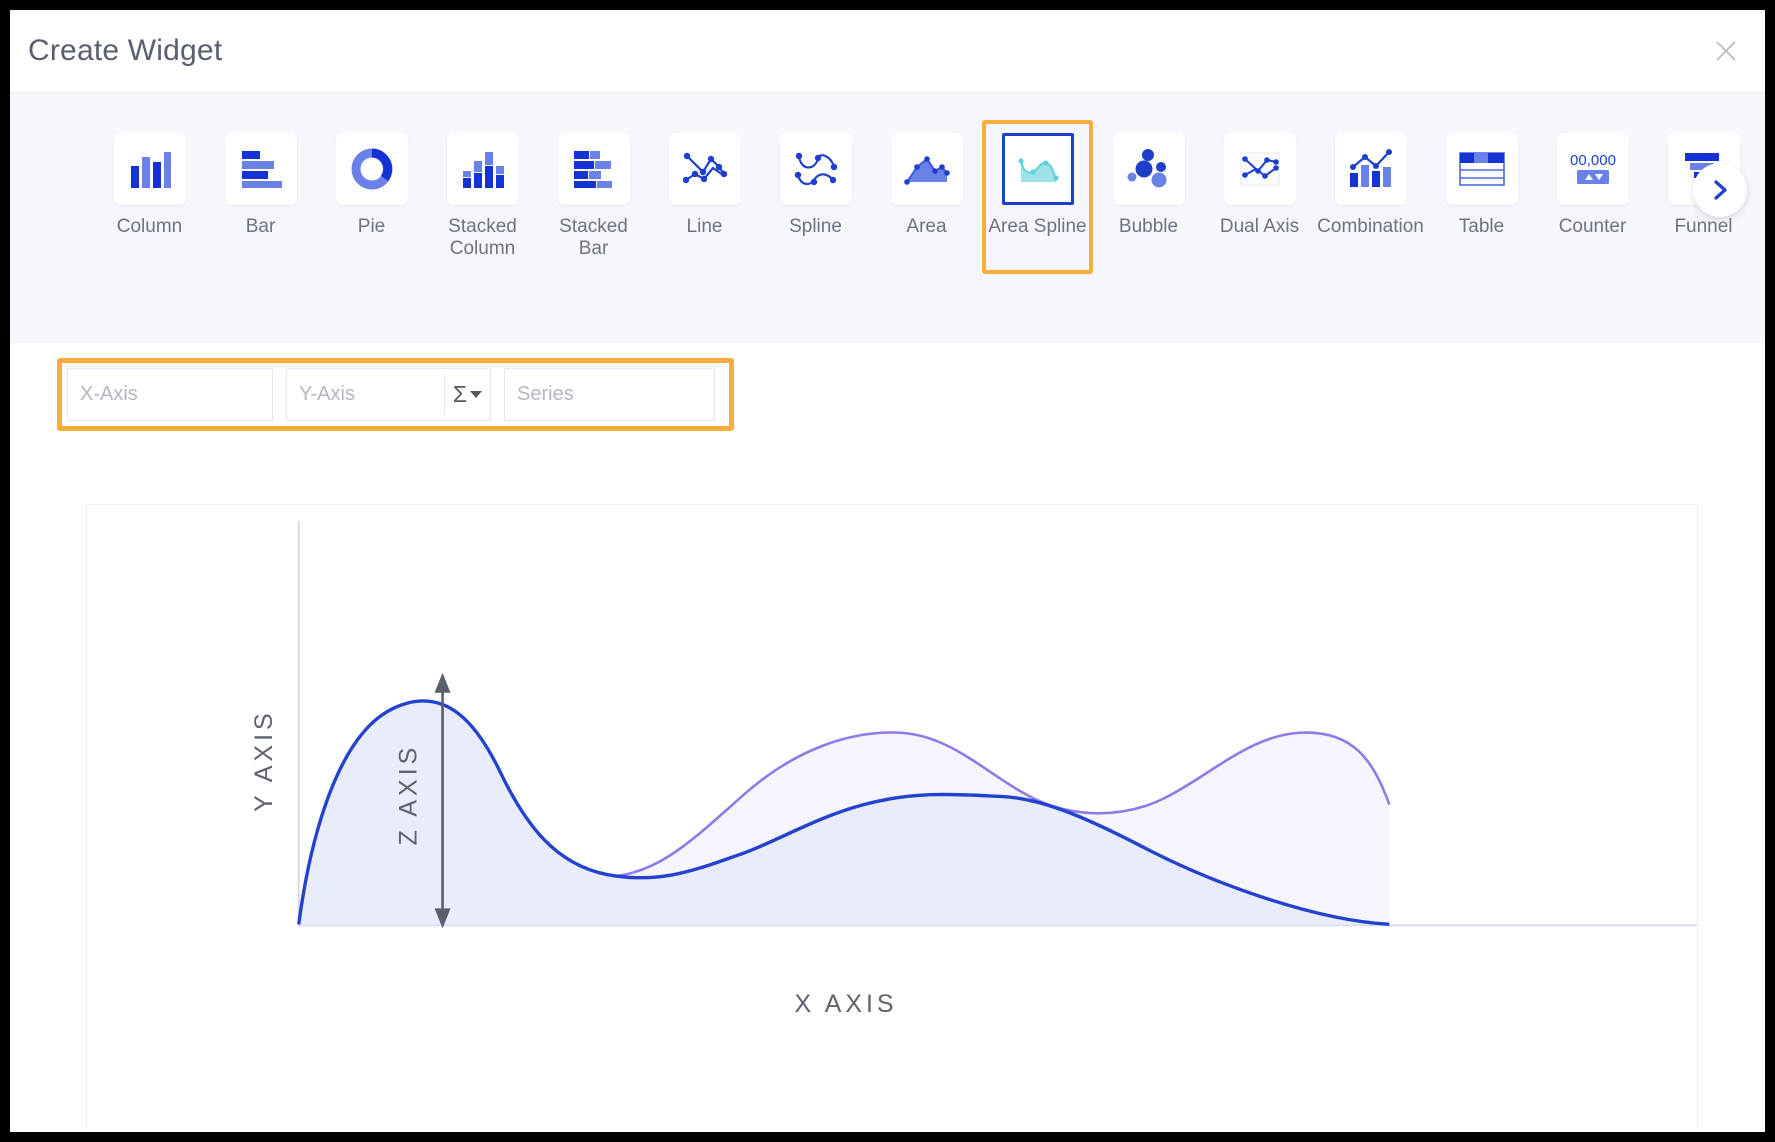 This screenshot has height=1142, width=1775. I want to click on chart-type-label: Dual Axis, so click(1259, 226).